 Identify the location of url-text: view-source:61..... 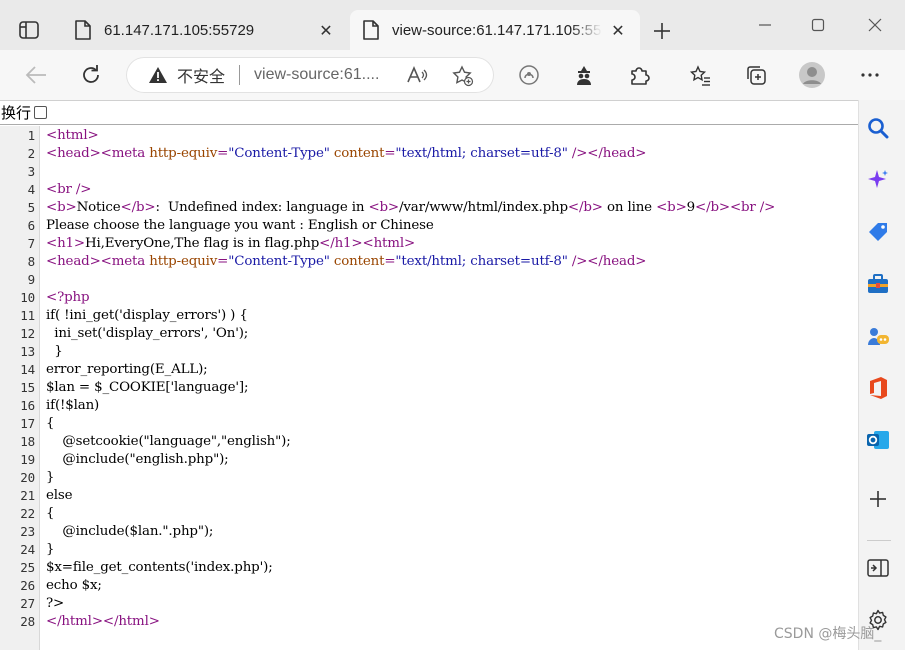
(321, 75).